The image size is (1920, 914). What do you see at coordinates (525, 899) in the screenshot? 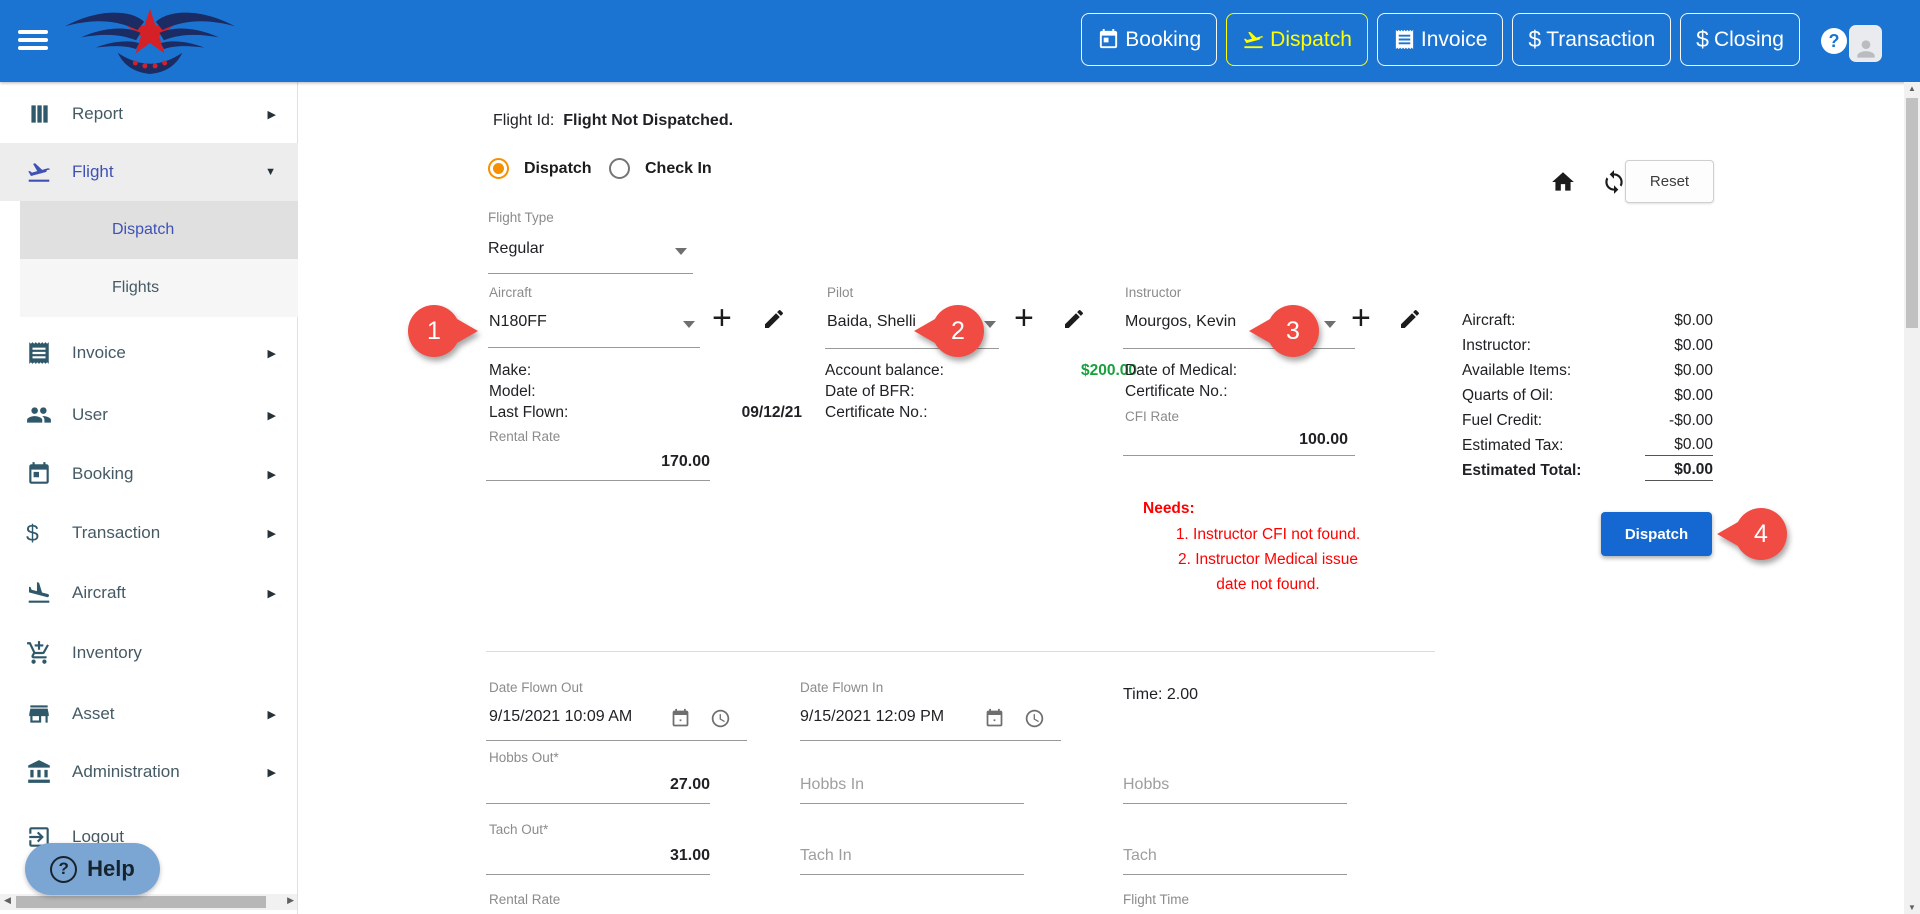
I see `rental-rate-bottom-label: Rental Rate` at bounding box center [525, 899].